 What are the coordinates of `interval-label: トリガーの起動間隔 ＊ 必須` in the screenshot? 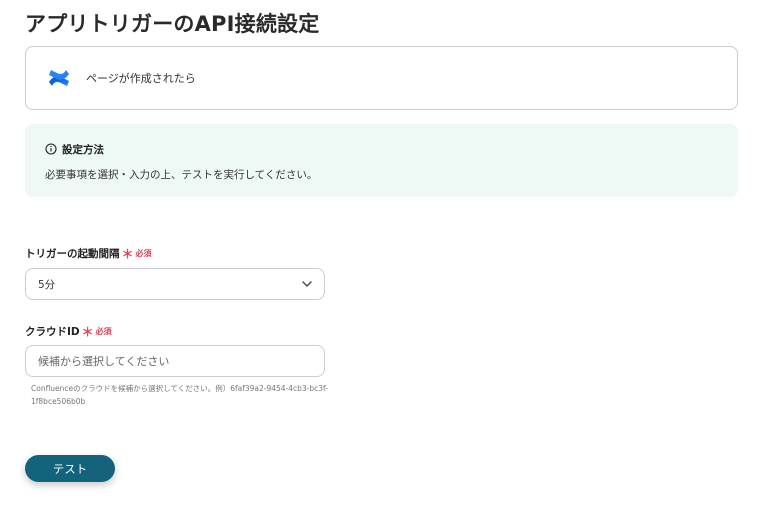 It's located at (88, 253).